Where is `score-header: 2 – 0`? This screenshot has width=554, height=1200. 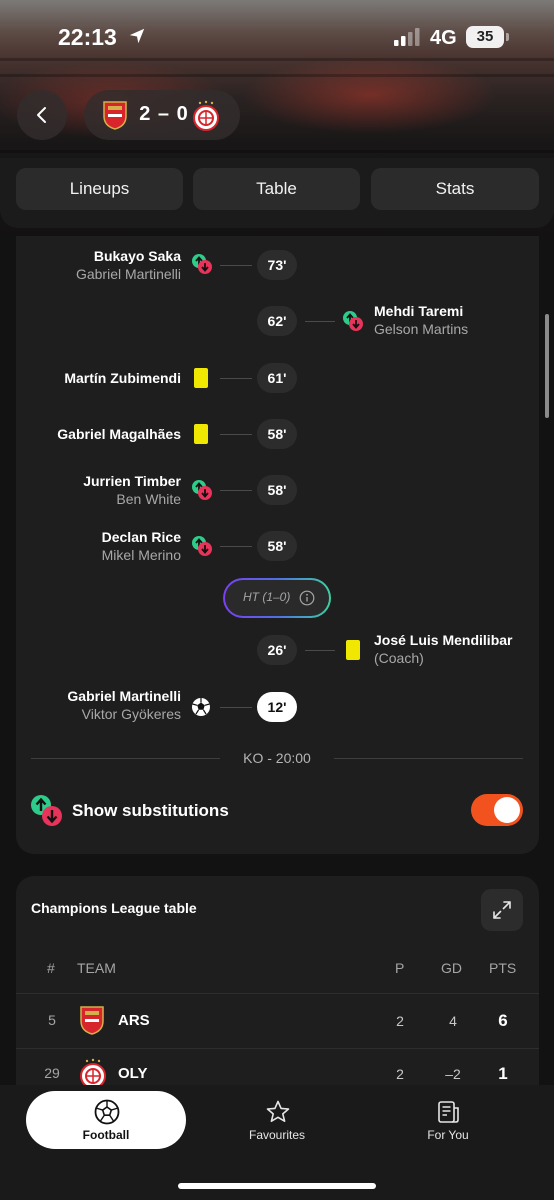
score-header: 2 – 0 is located at coordinates (162, 115).